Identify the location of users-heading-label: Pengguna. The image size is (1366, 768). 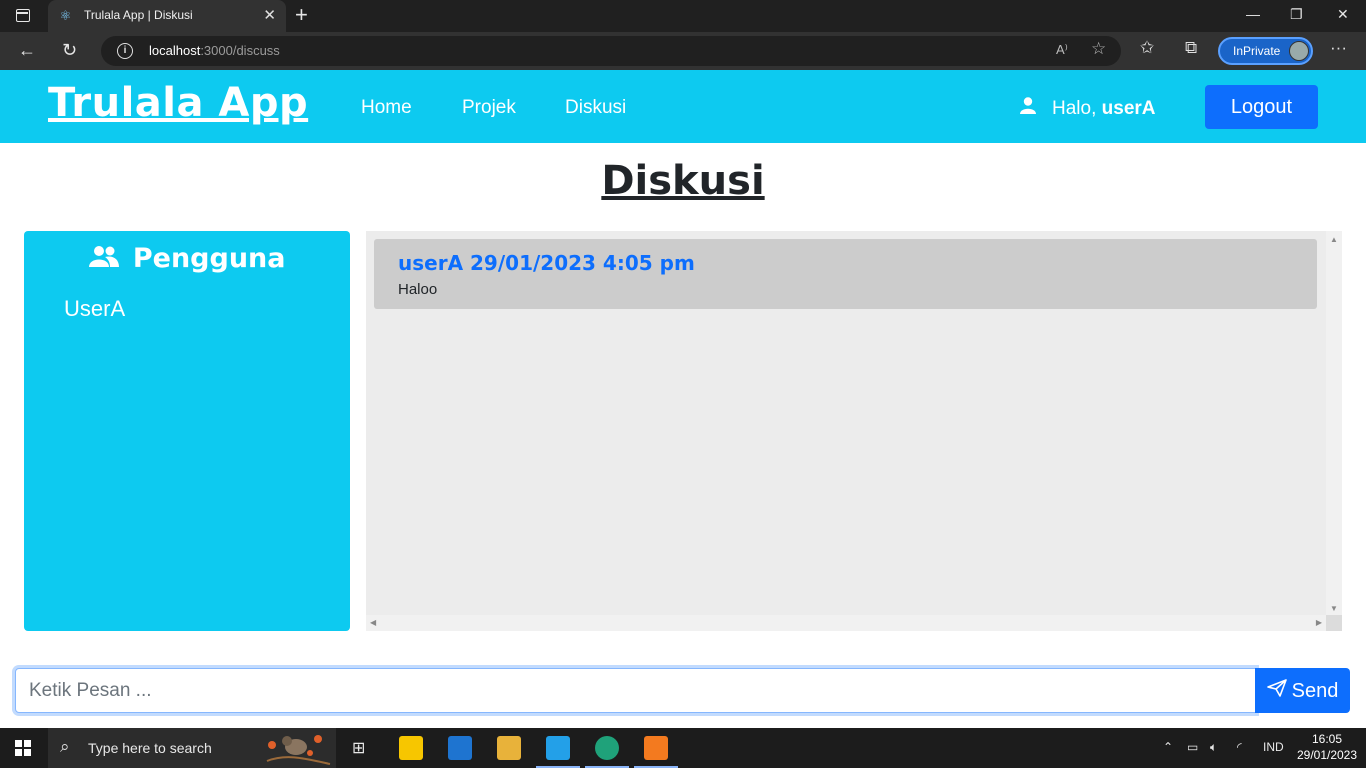
(209, 258).